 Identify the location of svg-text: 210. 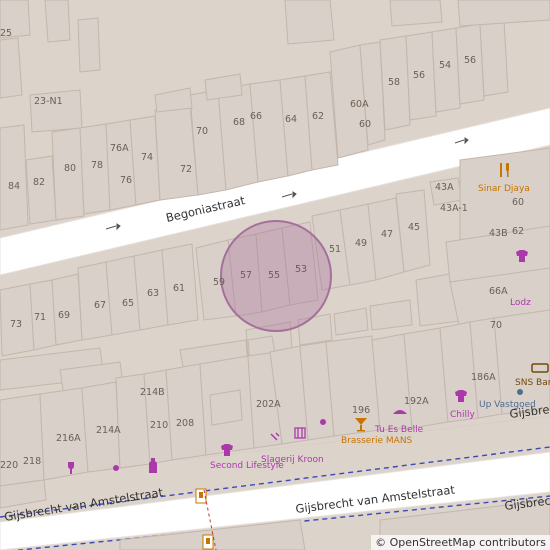
(159, 425).